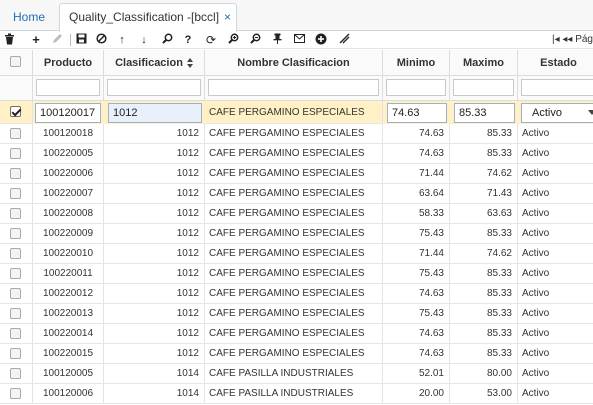 The image size is (593, 405). I want to click on close-icon: ×, so click(227, 17).